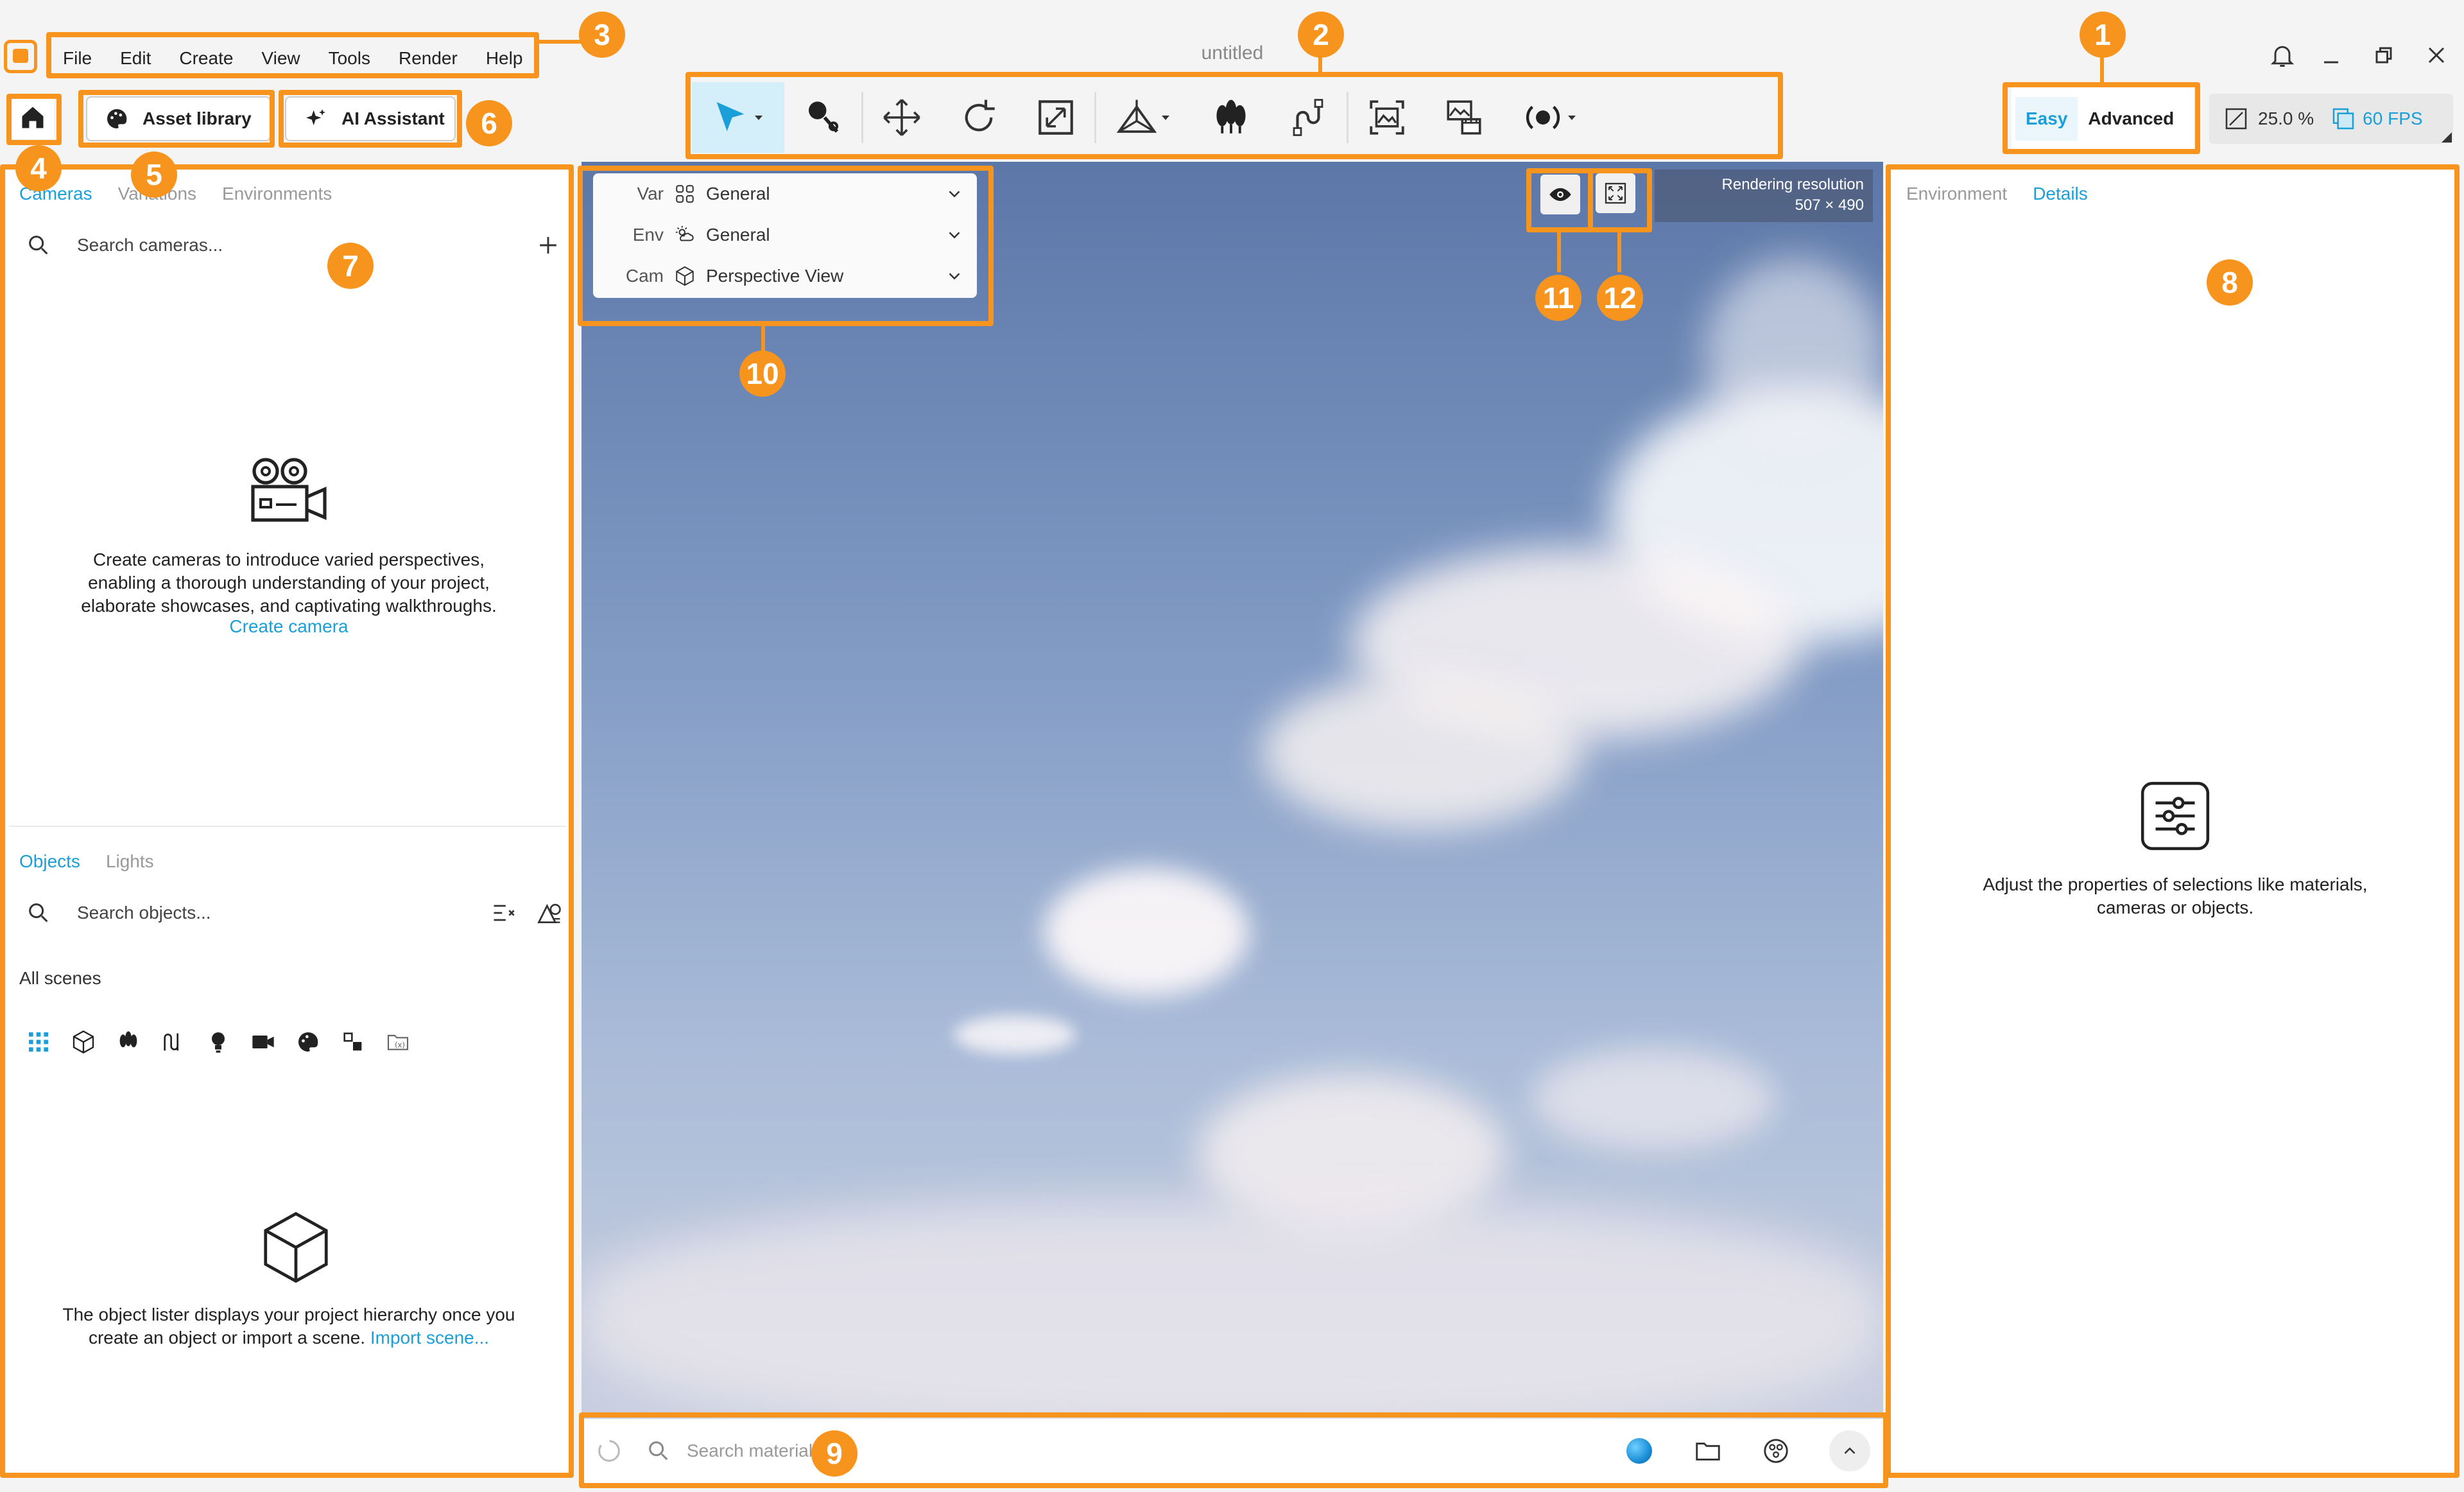 Image resolution: width=2464 pixels, height=1492 pixels. I want to click on menu-tools: Tools, so click(349, 58).